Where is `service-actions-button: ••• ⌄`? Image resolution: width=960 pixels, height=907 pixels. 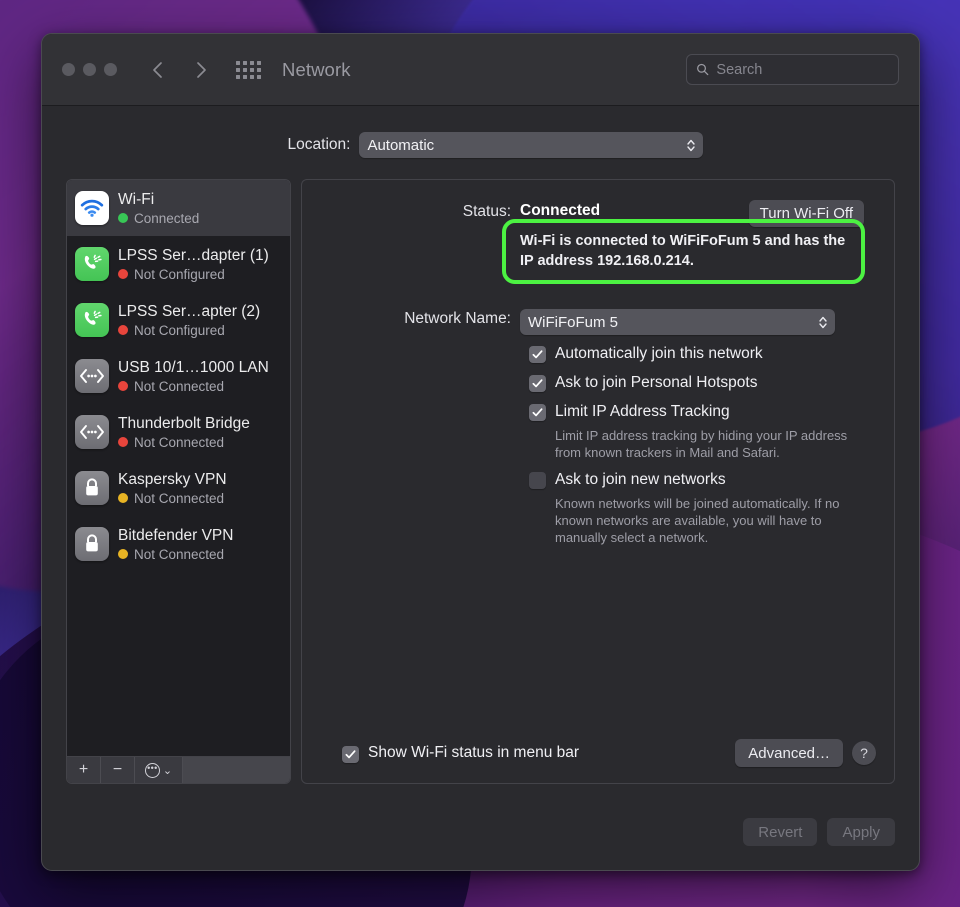
service-actions-button: ••• ⌄ is located at coordinates (159, 770).